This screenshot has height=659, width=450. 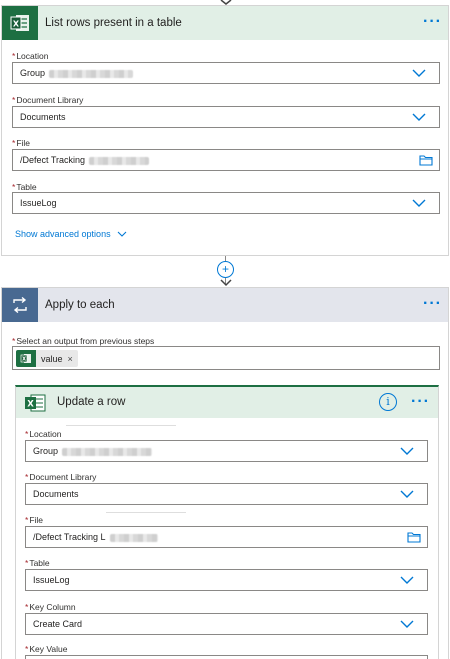 What do you see at coordinates (226, 283) in the screenshot?
I see `arrow-down-icon` at bounding box center [226, 283].